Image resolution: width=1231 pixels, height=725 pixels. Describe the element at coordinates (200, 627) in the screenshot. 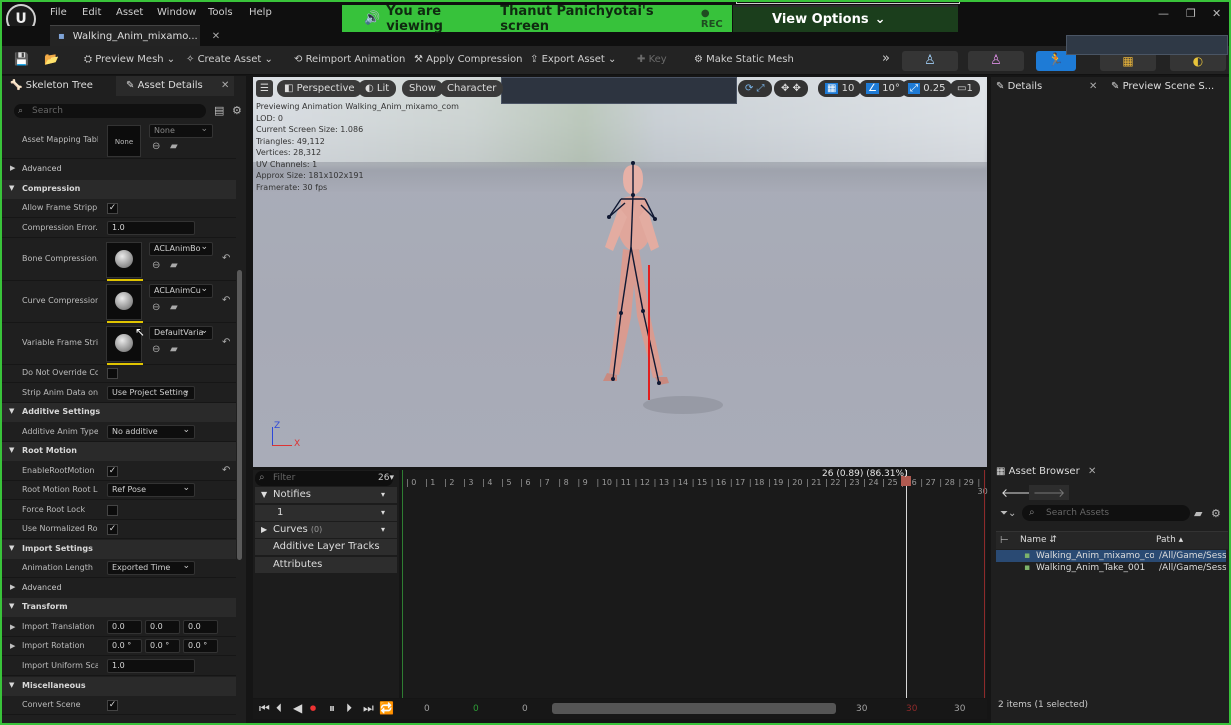

I see `import-translation-z: 0.0` at that location.